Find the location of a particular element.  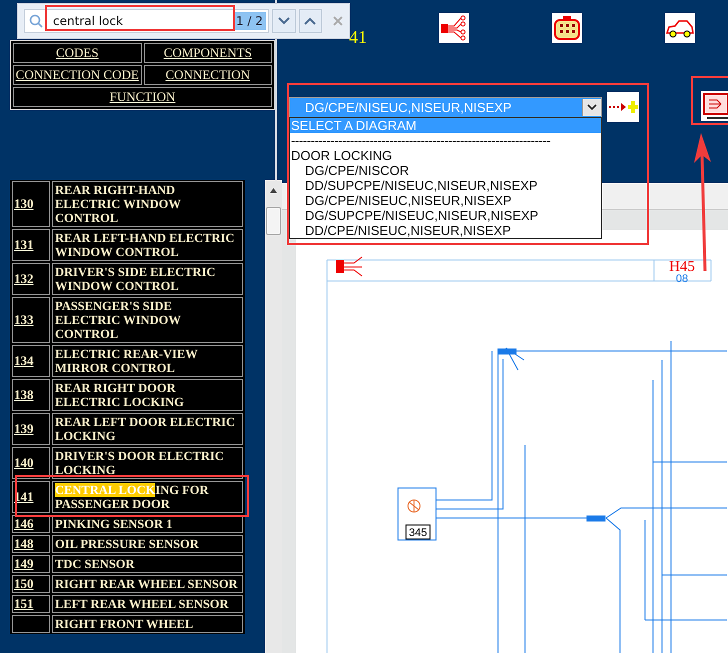

function-title-cell: ELECTRIC REAR-VIEW MIRROR CONTROL is located at coordinates (147, 361).